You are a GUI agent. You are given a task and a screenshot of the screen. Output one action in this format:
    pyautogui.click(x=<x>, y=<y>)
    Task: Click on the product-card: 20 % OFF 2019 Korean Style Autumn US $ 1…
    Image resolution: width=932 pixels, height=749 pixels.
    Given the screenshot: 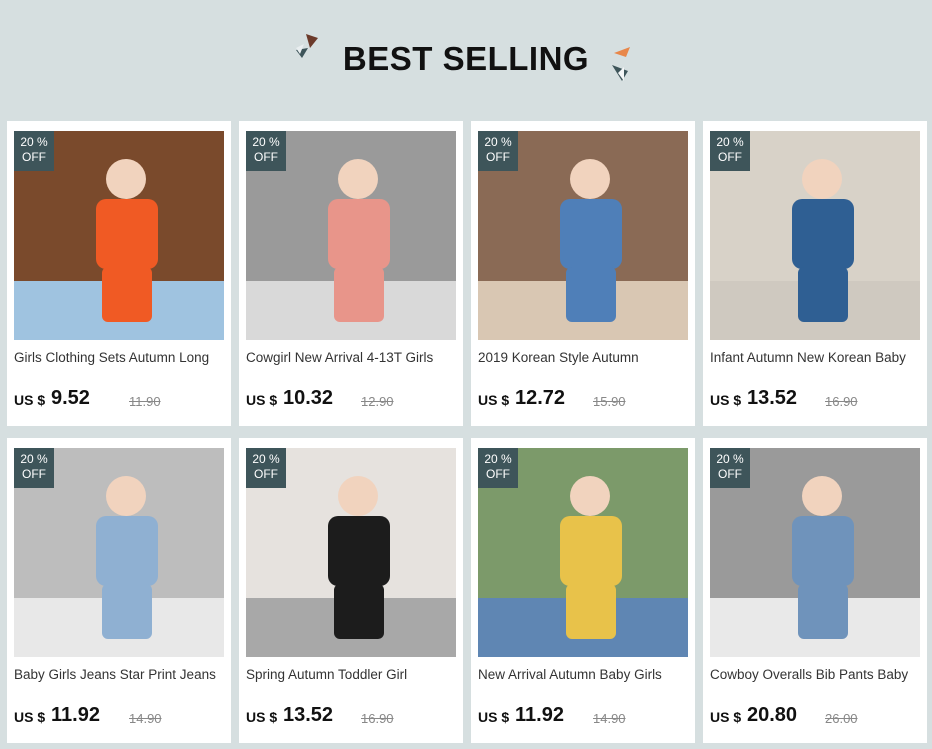 What is the action you would take?
    pyautogui.click(x=583, y=273)
    